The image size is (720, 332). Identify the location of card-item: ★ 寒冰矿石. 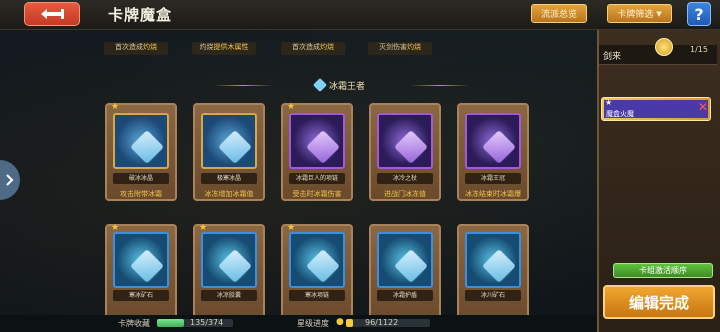
(141, 272).